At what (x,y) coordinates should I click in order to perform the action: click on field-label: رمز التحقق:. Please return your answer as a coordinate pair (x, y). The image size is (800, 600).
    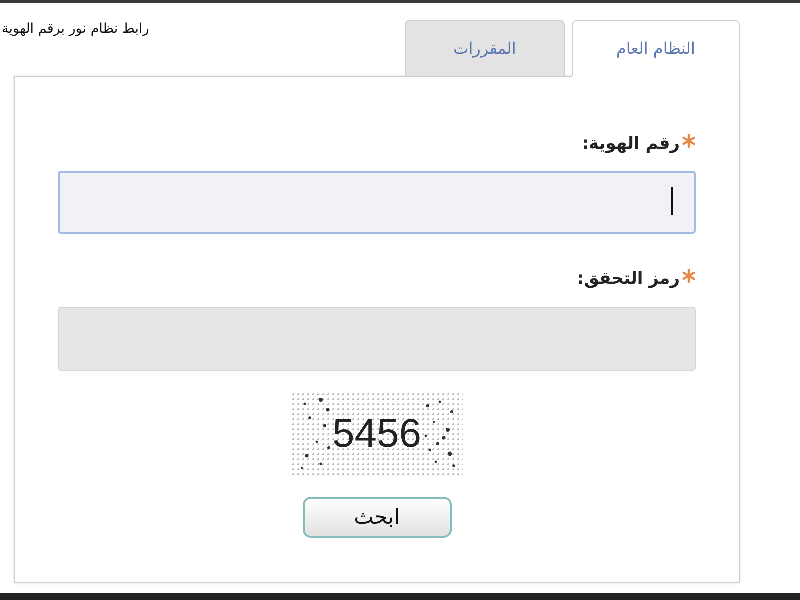
    Looking at the image, I should click on (628, 279).